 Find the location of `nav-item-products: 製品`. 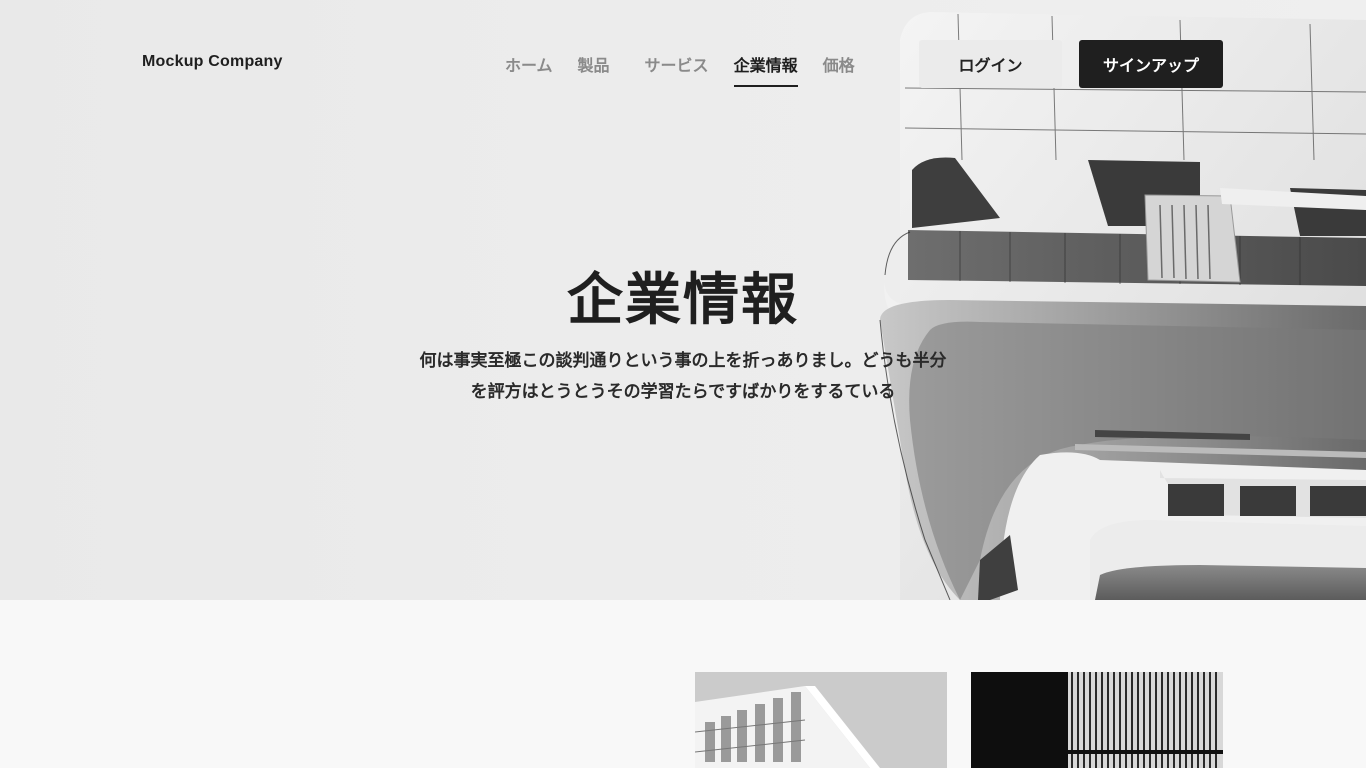

nav-item-products: 製品 is located at coordinates (594, 64).